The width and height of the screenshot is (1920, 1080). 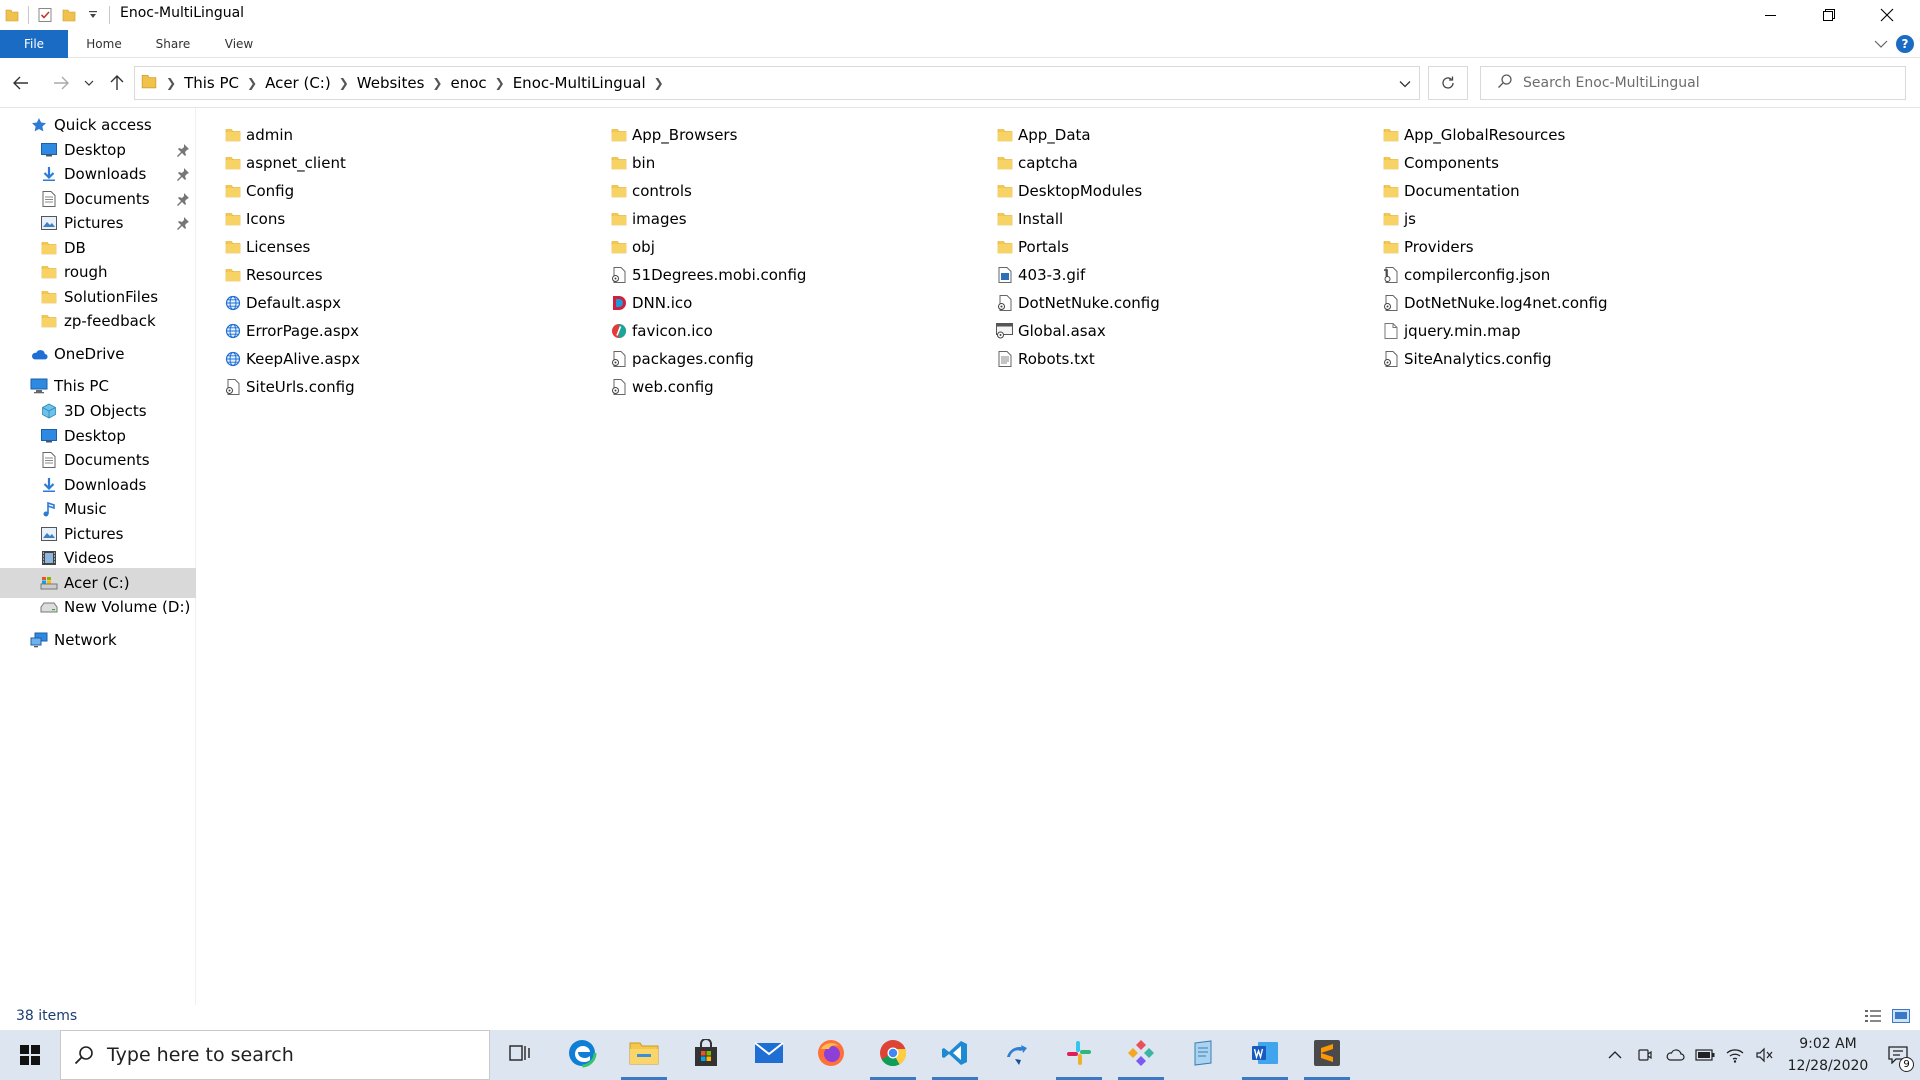 What do you see at coordinates (673, 135) in the screenshot?
I see `folder-item: App_Browsers` at bounding box center [673, 135].